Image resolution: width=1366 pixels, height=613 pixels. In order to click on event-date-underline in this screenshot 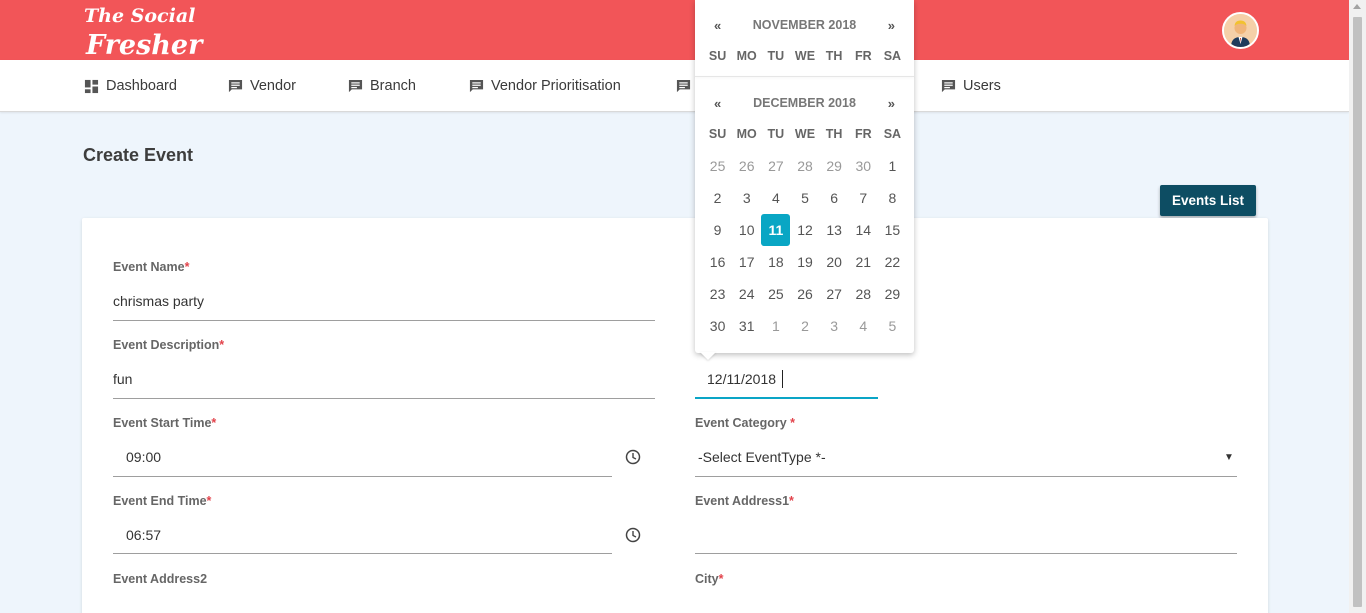, I will do `click(786, 398)`.